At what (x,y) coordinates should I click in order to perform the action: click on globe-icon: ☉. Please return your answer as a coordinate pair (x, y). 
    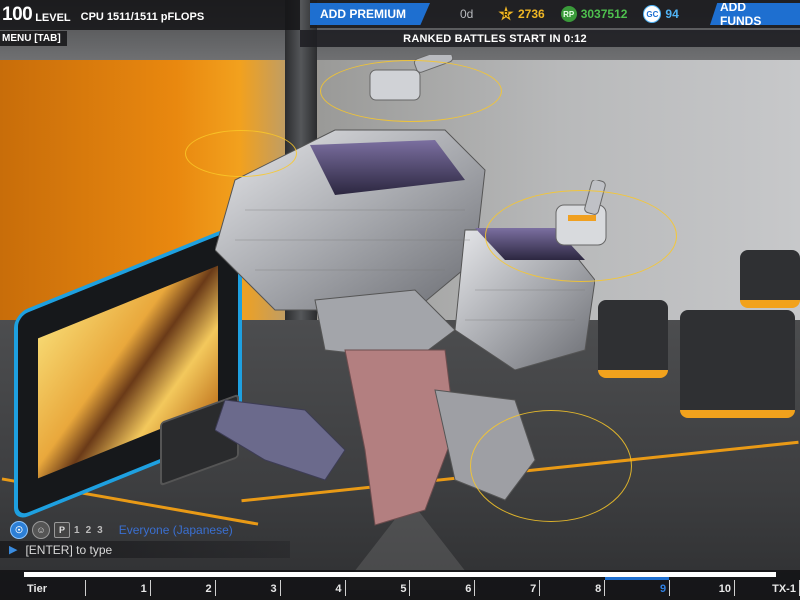
    Looking at the image, I should click on (19, 530).